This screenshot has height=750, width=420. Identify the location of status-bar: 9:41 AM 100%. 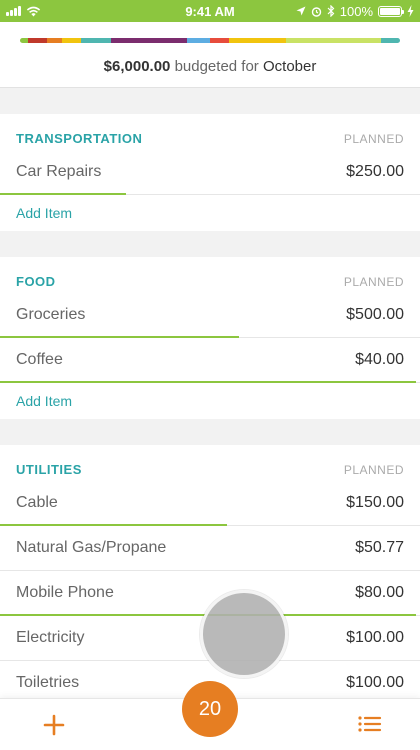
(210, 11).